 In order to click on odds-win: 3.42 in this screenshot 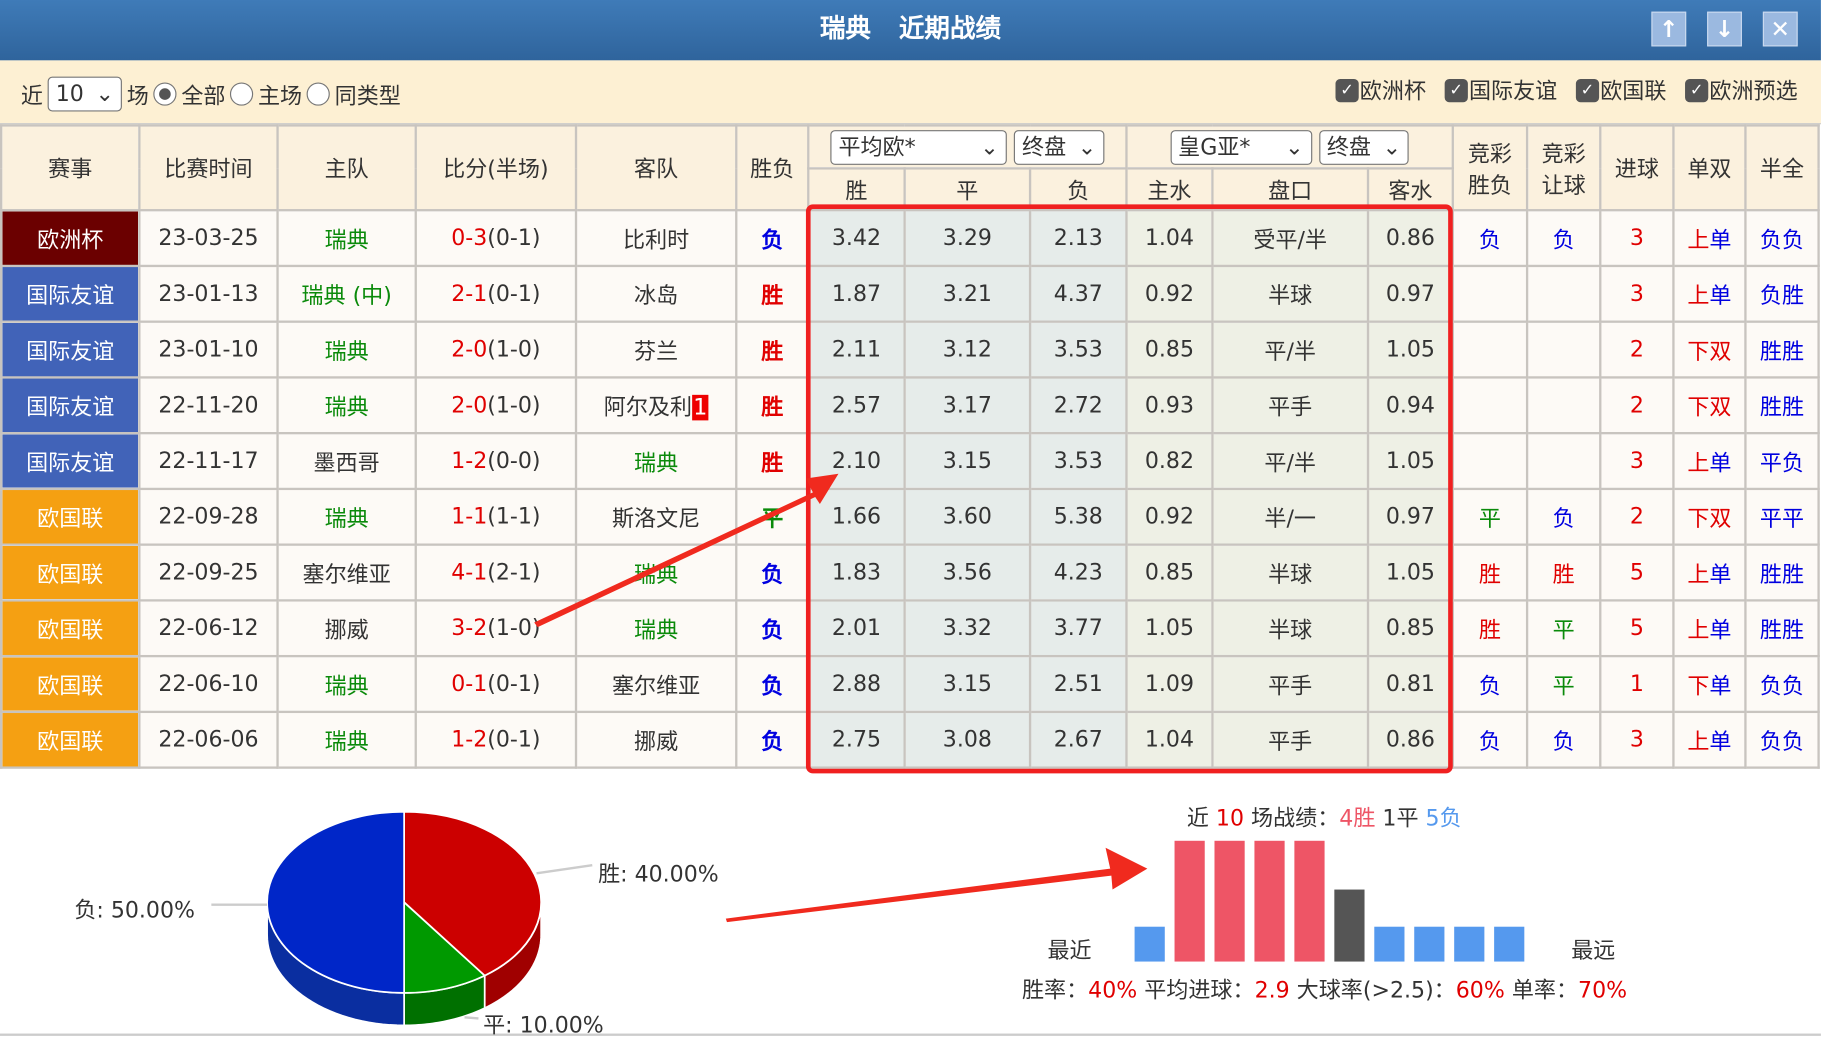, I will do `click(856, 238)`.